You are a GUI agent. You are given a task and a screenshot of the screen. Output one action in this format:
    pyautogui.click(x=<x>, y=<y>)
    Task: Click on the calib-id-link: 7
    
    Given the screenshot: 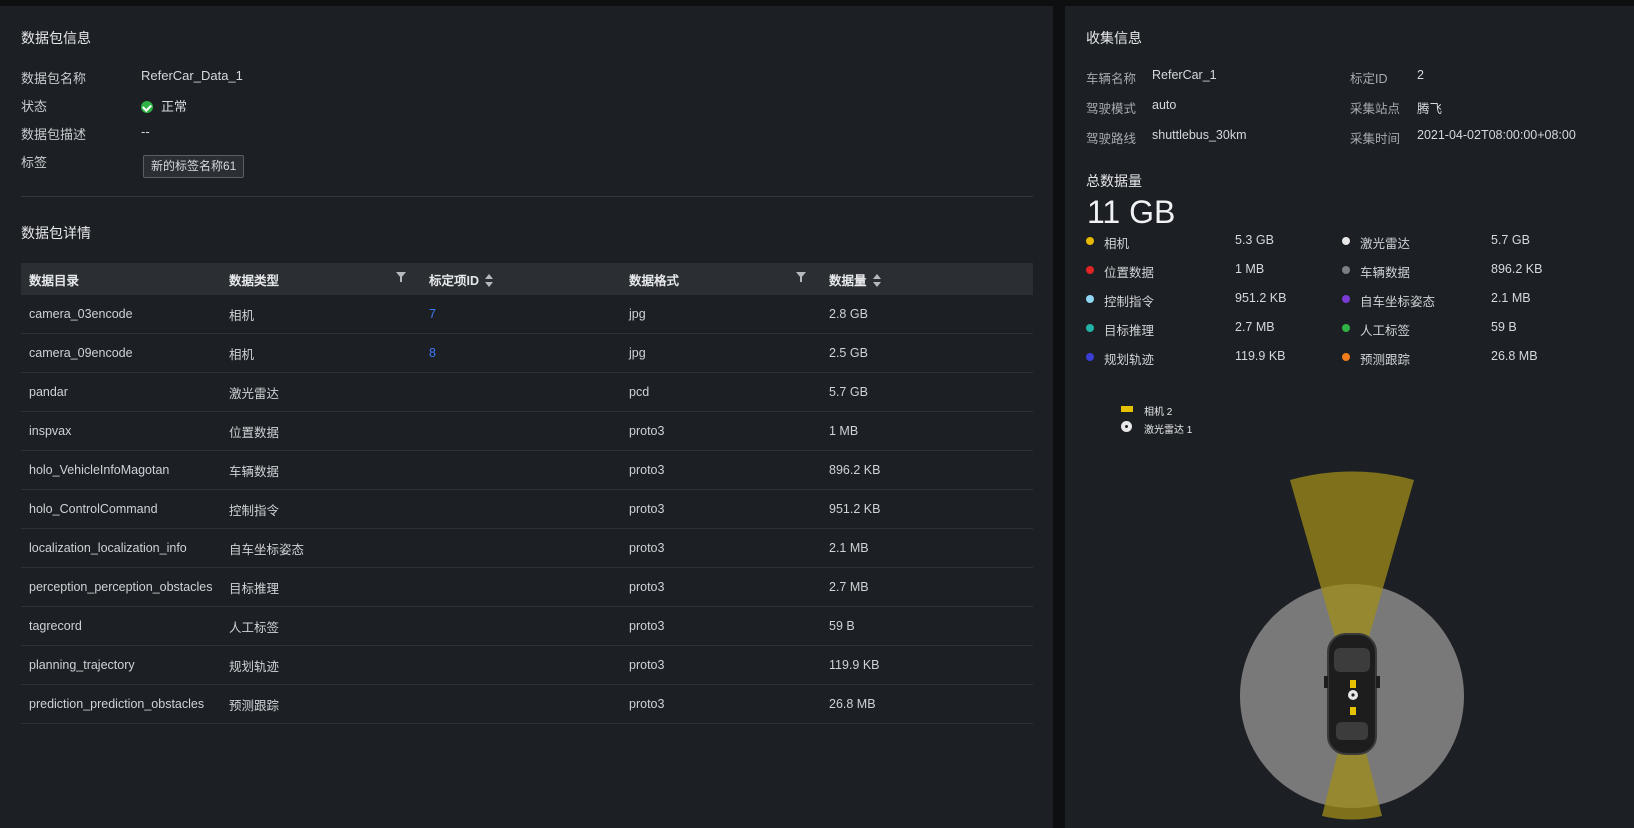 What is the action you would take?
    pyautogui.click(x=432, y=314)
    